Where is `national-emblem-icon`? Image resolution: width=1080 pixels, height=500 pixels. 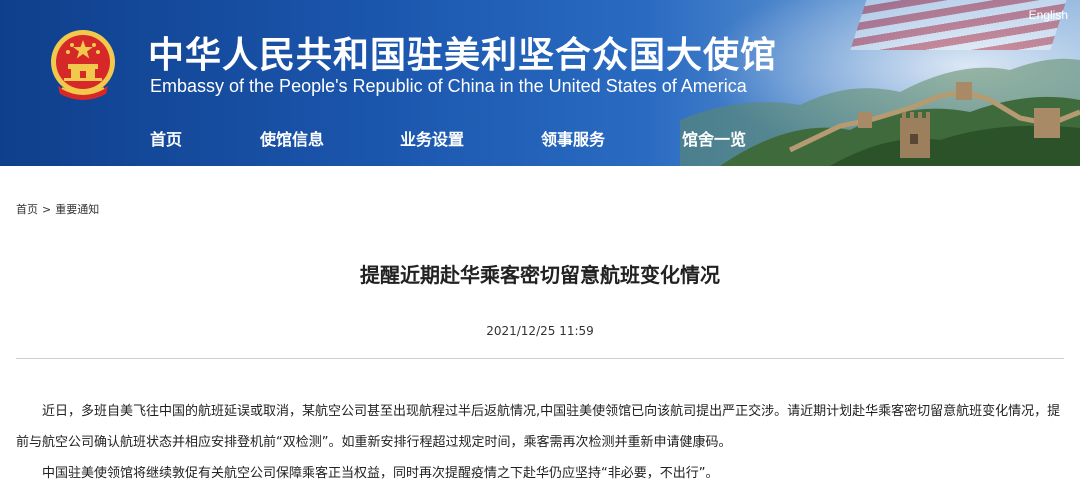 national-emblem-icon is located at coordinates (83, 65).